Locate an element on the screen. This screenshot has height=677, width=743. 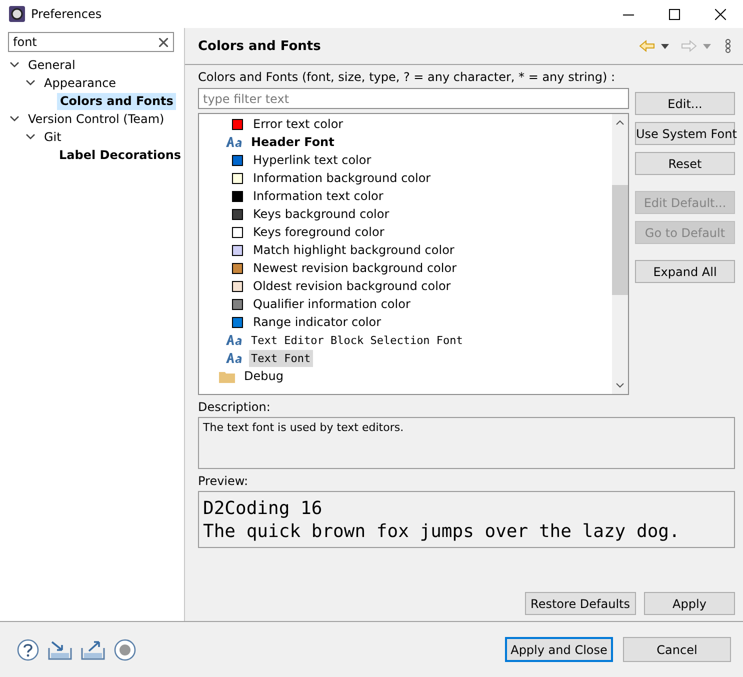
list-item: Text Editor Block Selection Font is located at coordinates (357, 340).